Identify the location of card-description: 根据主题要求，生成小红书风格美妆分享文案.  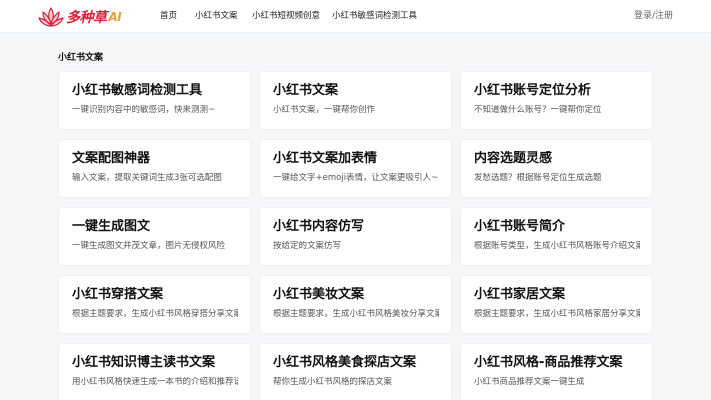
(356, 314).